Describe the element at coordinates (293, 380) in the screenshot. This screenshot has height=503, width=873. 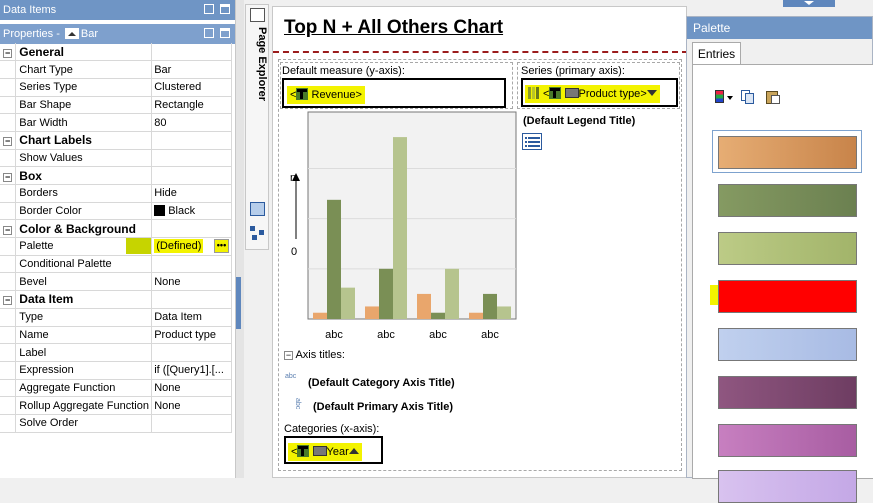
I see `category-axis-title-icon: abc` at that location.